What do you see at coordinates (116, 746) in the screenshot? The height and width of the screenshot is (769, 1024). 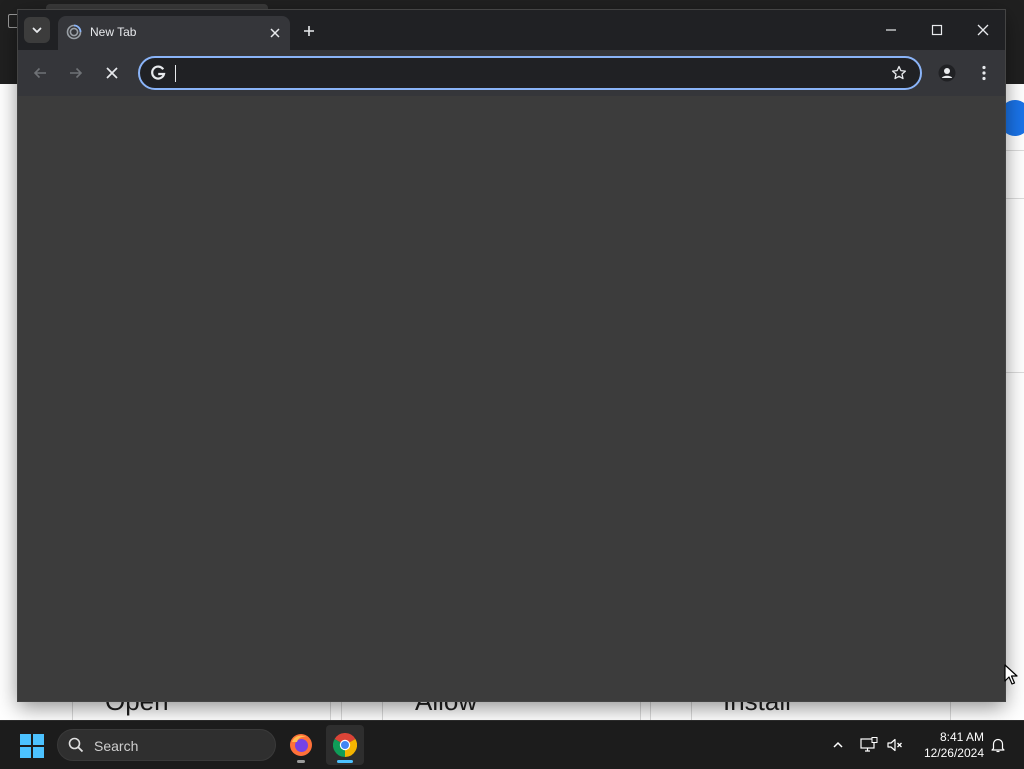 I see `search-label: Search` at bounding box center [116, 746].